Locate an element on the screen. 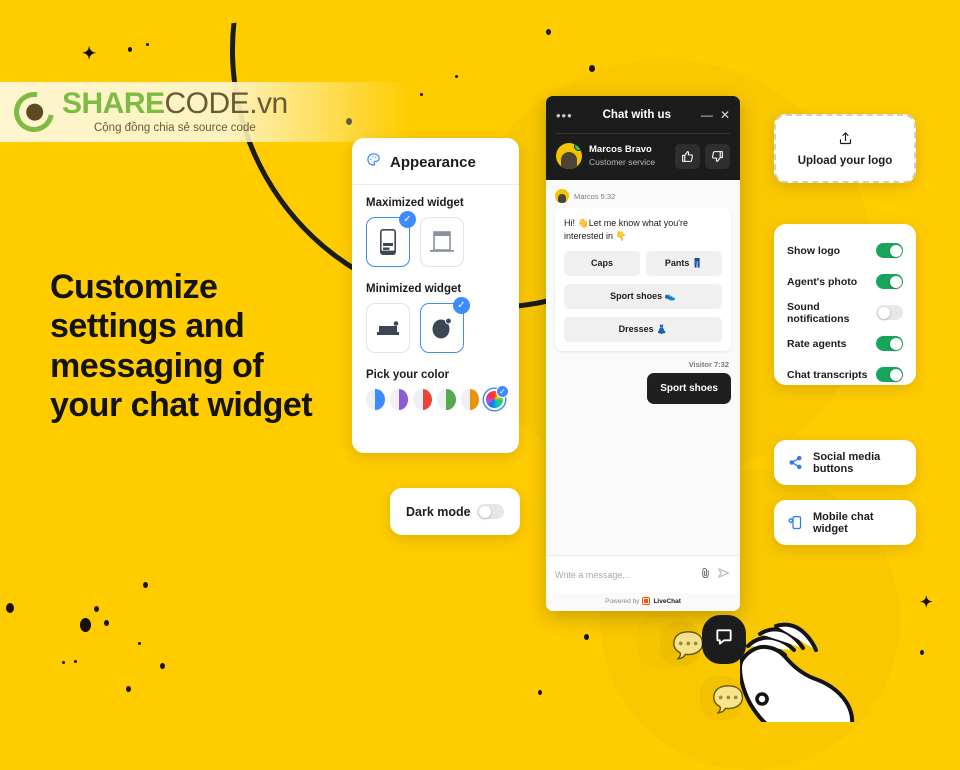 This screenshot has width=960, height=770. chat-agent-row: Marcos Bravo Customer service is located at coordinates (643, 156).